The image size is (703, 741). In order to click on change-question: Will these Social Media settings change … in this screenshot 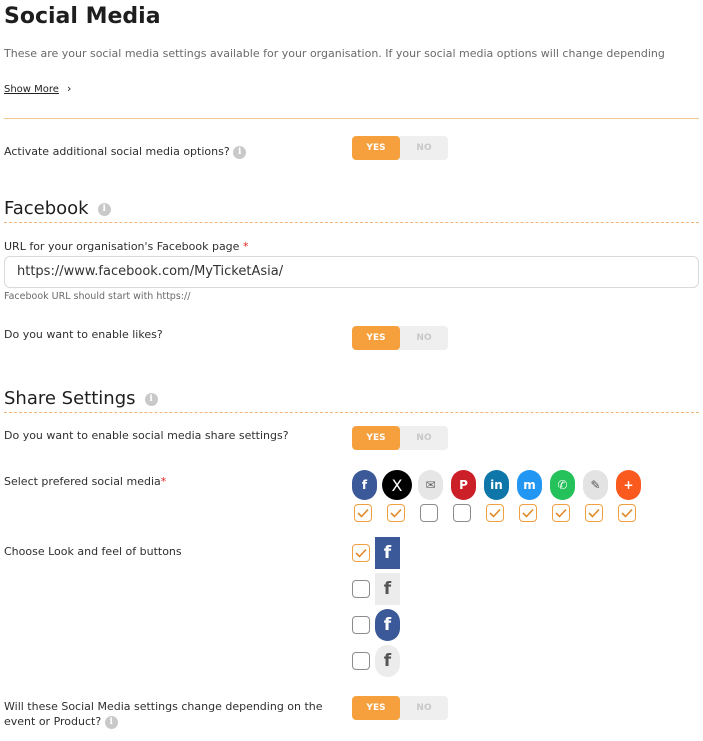, I will do `click(163, 714)`.